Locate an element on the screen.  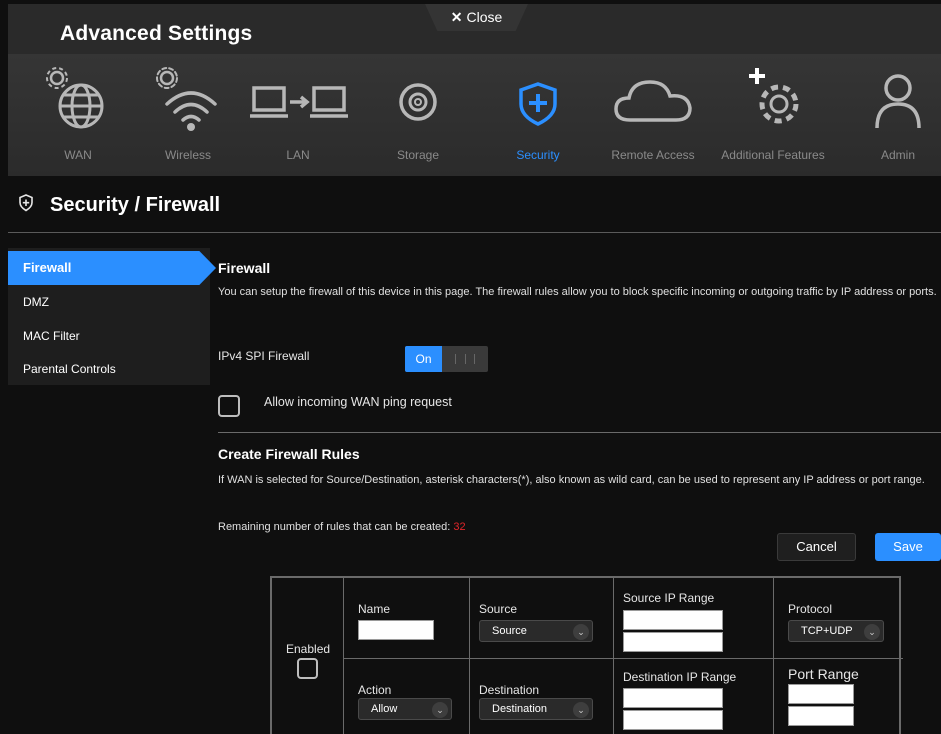
nav-label-admin: Admin is located at coordinates (897, 155).